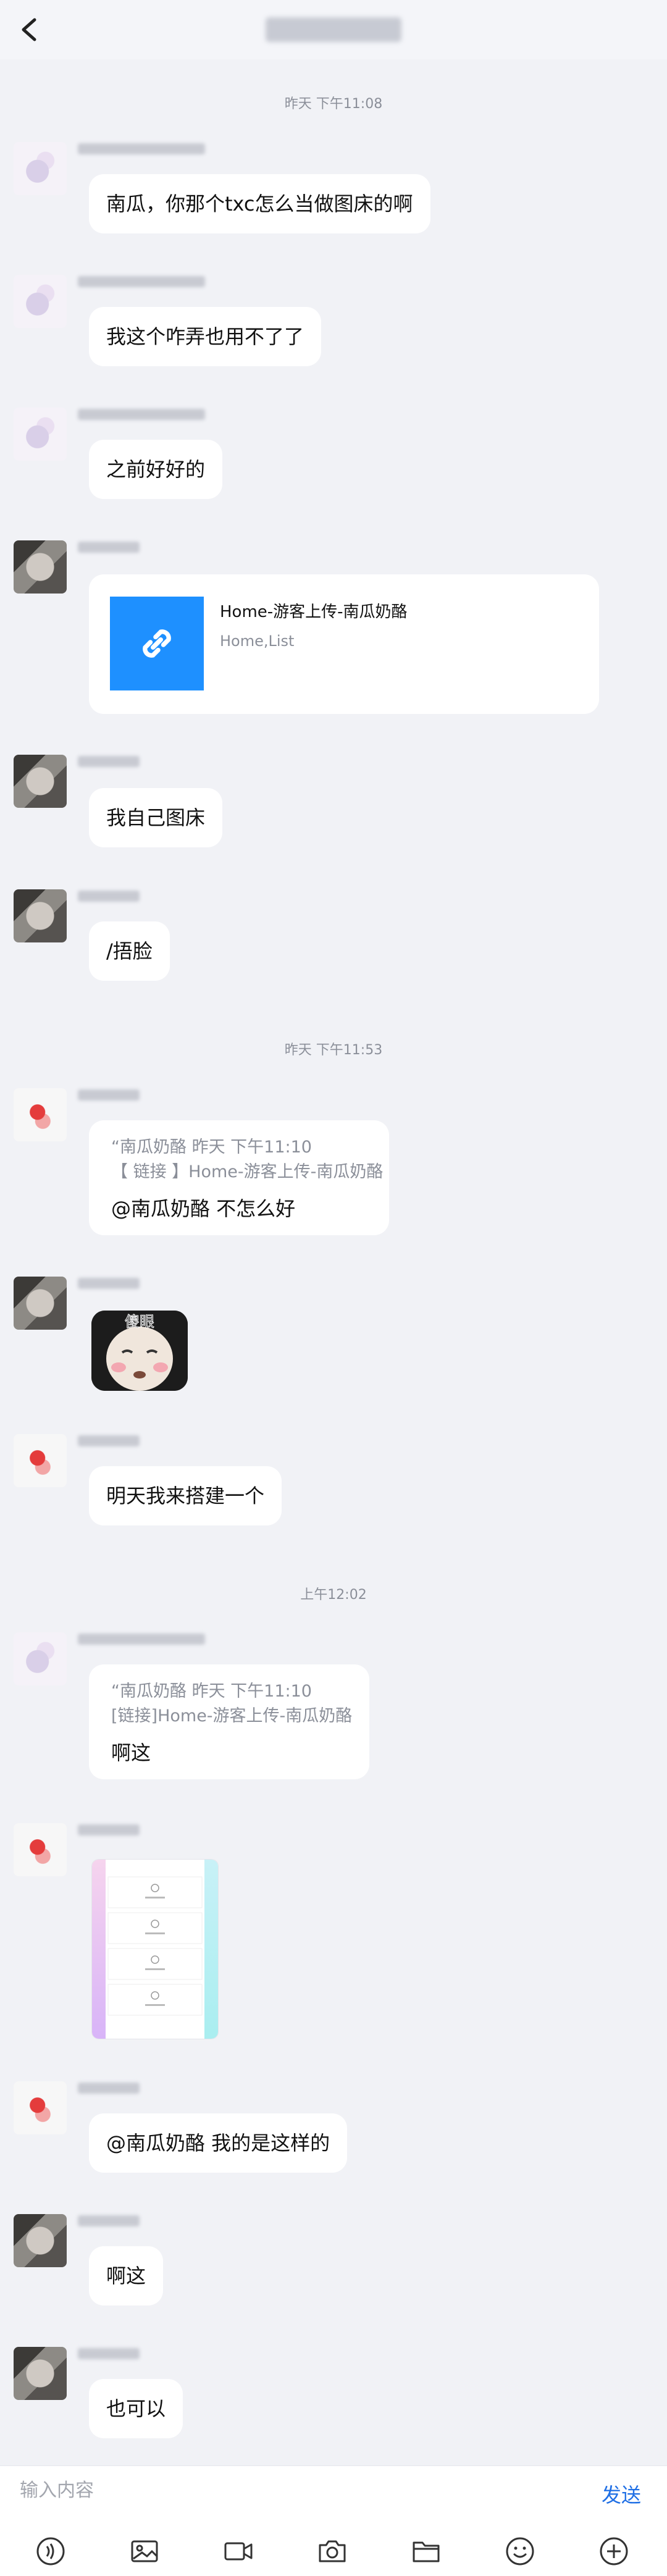 Image resolution: width=667 pixels, height=2576 pixels. What do you see at coordinates (291, 2490) in the screenshot?
I see `message-input` at bounding box center [291, 2490].